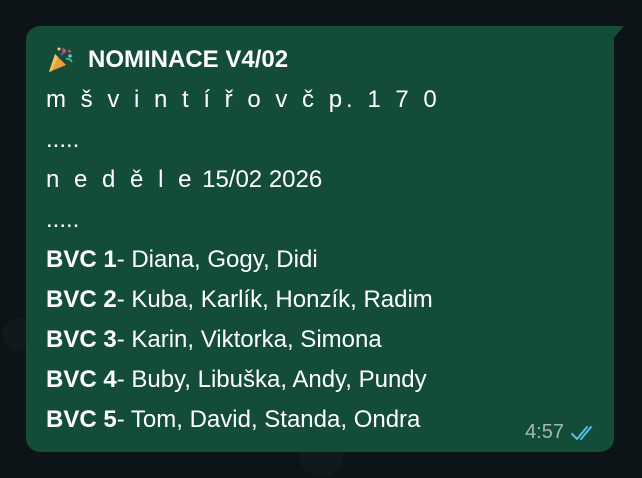  What do you see at coordinates (217, 259) in the screenshot?
I see `group-members: - Diana, Gogy, Didi` at bounding box center [217, 259].